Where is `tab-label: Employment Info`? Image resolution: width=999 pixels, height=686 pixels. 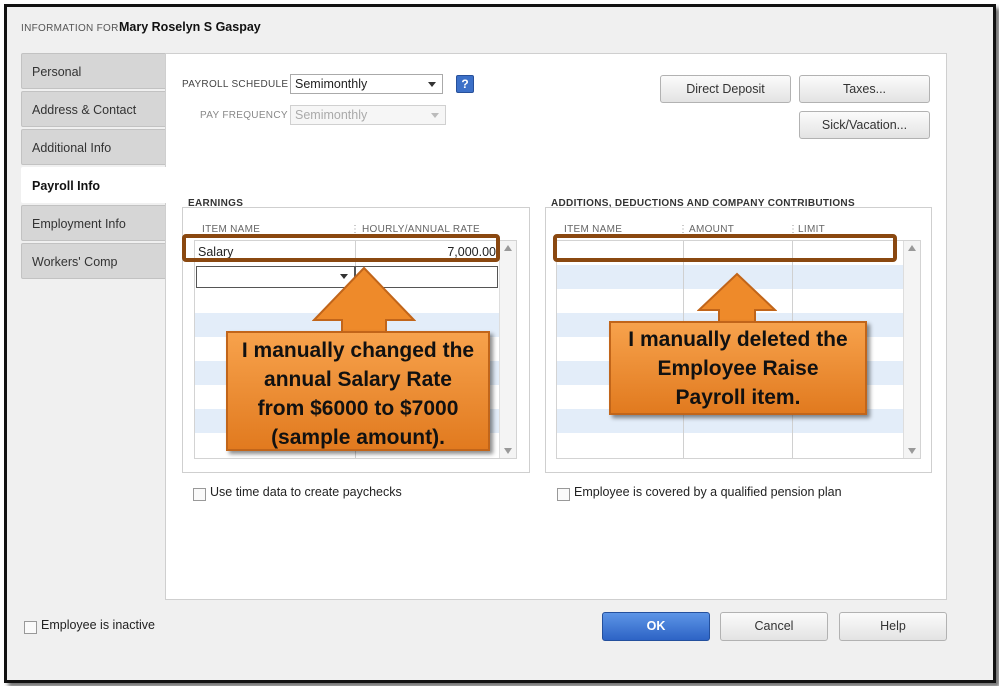
tab-label: Employment Info is located at coordinates (79, 224).